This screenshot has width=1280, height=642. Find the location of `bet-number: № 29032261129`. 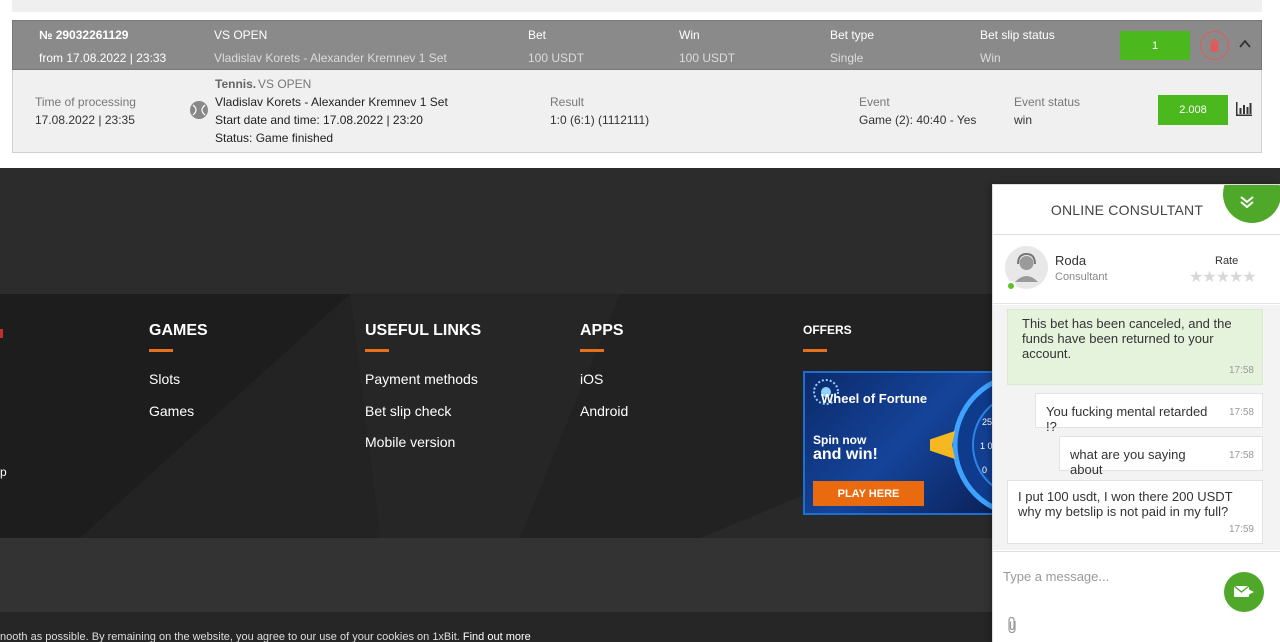

bet-number: № 29032261129 is located at coordinates (84, 35).